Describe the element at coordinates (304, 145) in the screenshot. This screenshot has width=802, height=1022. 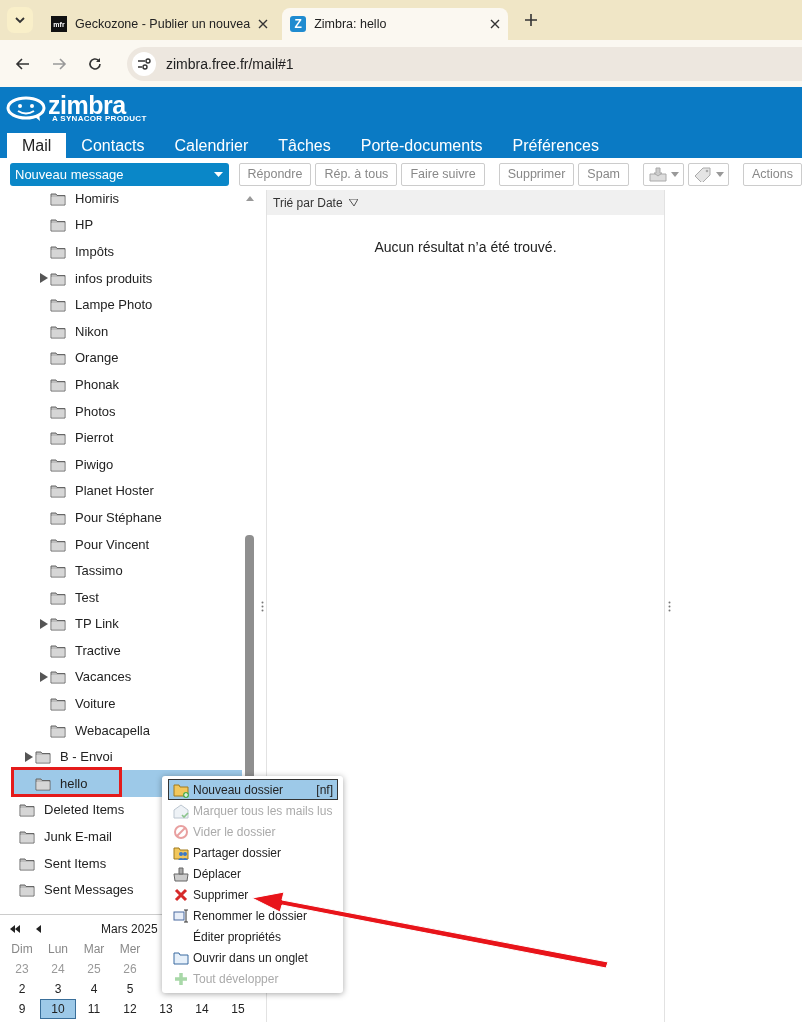
I see `app-tab: Tâches` at that location.